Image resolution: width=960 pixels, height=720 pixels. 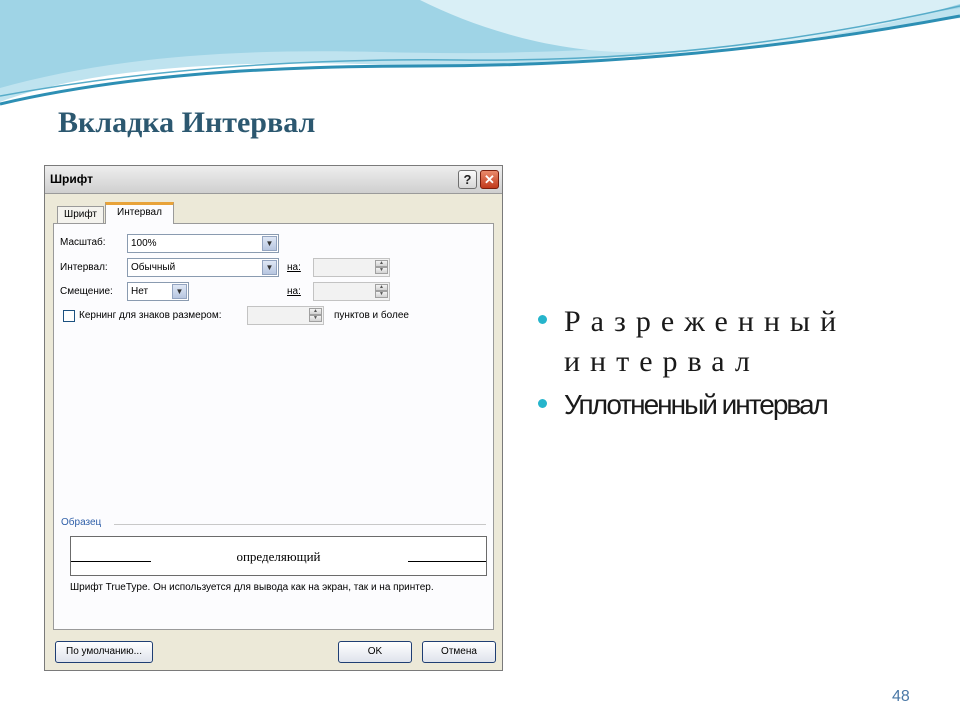 What do you see at coordinates (351, 291) in the screenshot?
I see `position-by-spinner: ▲ ▼` at bounding box center [351, 291].